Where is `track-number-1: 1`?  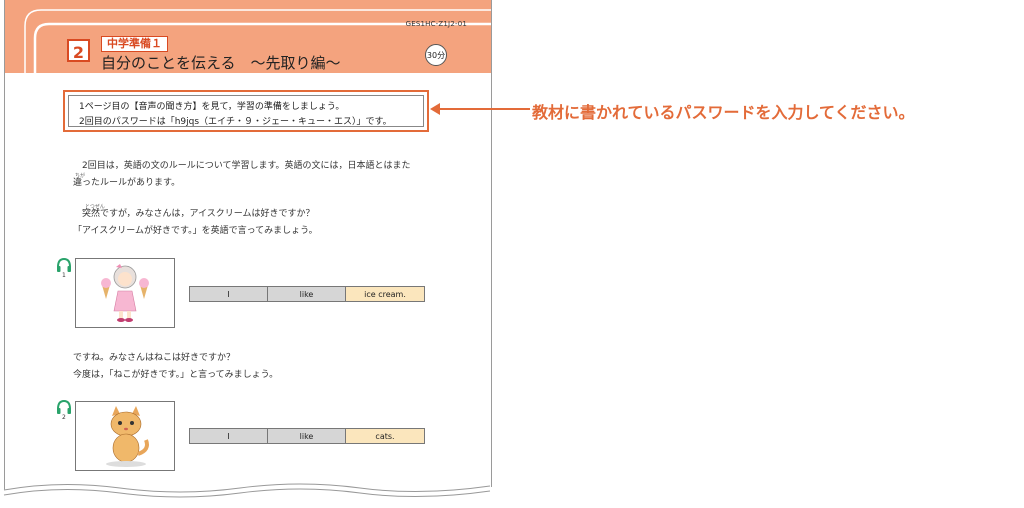 track-number-1: 1 is located at coordinates (64, 275).